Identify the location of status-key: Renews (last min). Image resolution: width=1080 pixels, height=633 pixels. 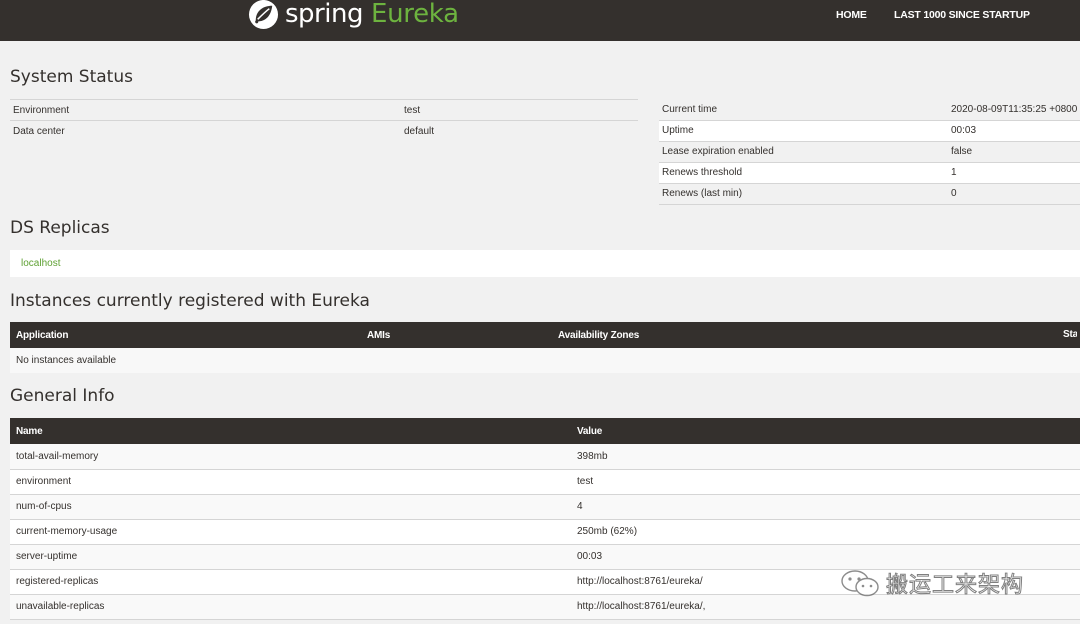
(702, 193).